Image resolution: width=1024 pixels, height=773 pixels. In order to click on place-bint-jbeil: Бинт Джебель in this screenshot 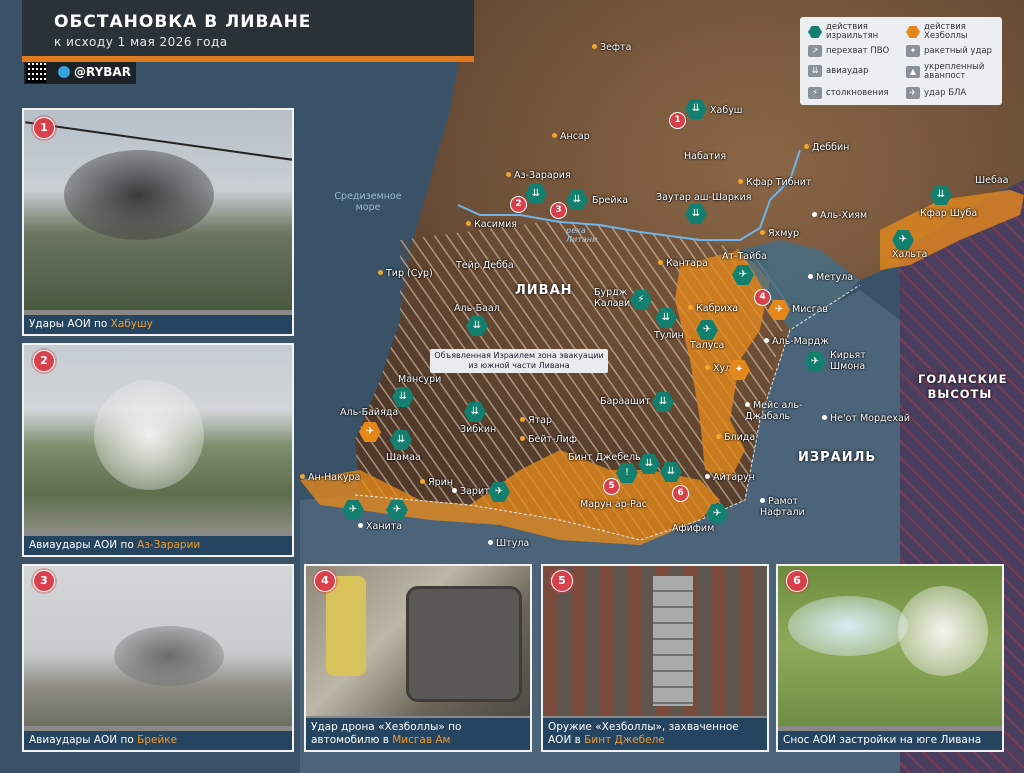, I will do `click(604, 457)`.